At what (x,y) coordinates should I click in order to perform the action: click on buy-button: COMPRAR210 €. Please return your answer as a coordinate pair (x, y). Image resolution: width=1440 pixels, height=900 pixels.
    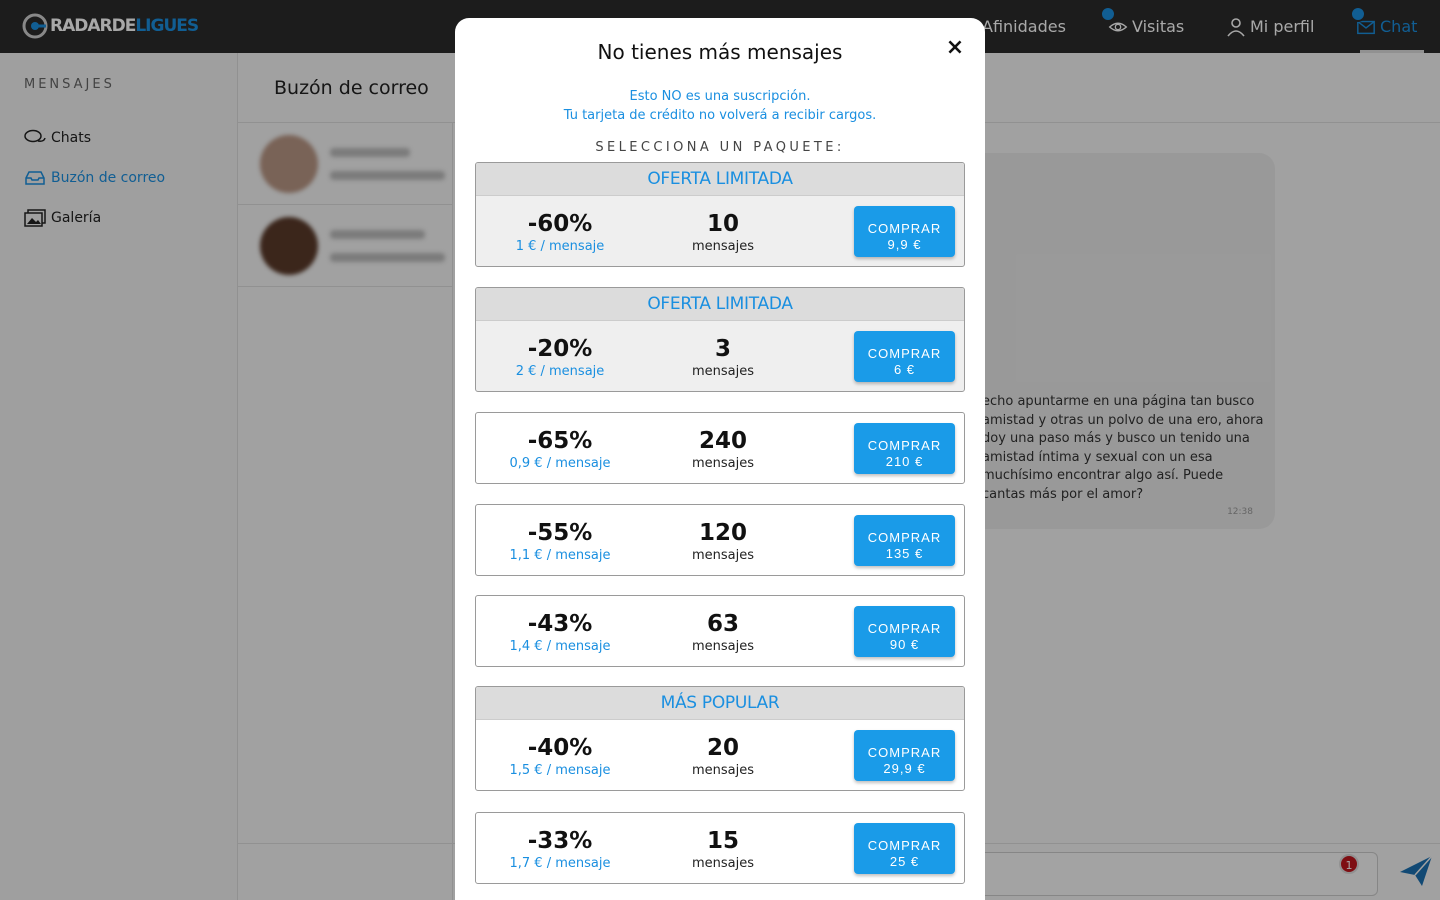
    Looking at the image, I should click on (904, 448).